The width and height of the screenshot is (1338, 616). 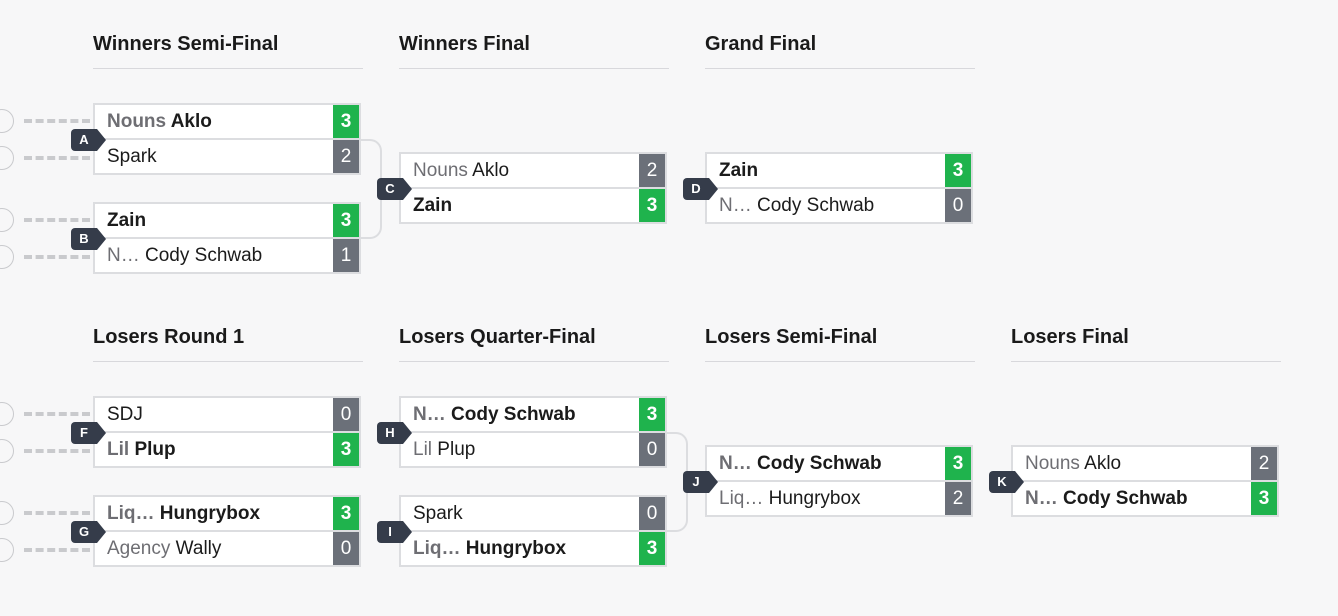 I want to click on match-slot-bottom: N… Cody Schwab 1, so click(x=227, y=256).